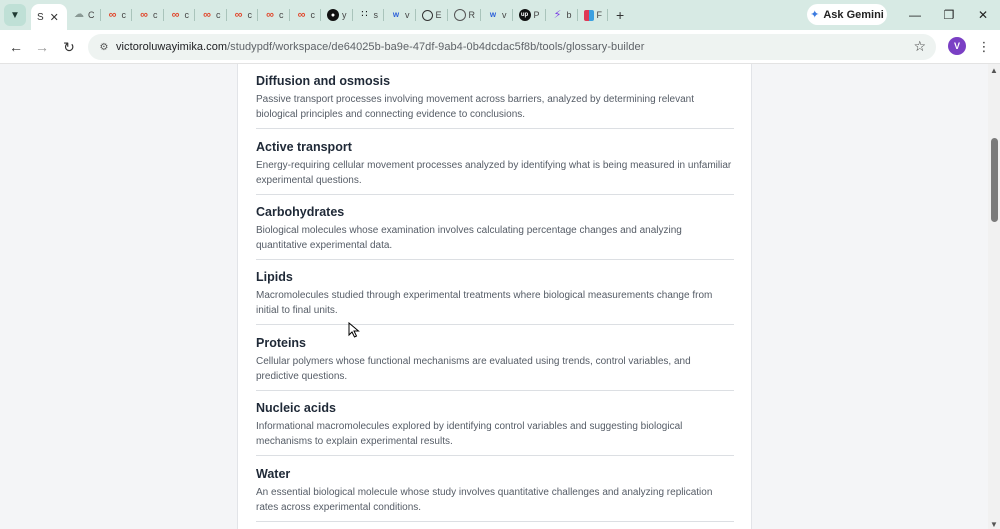 The height and width of the screenshot is (529, 1000). I want to click on cloud-icon: ☁, so click(79, 14).